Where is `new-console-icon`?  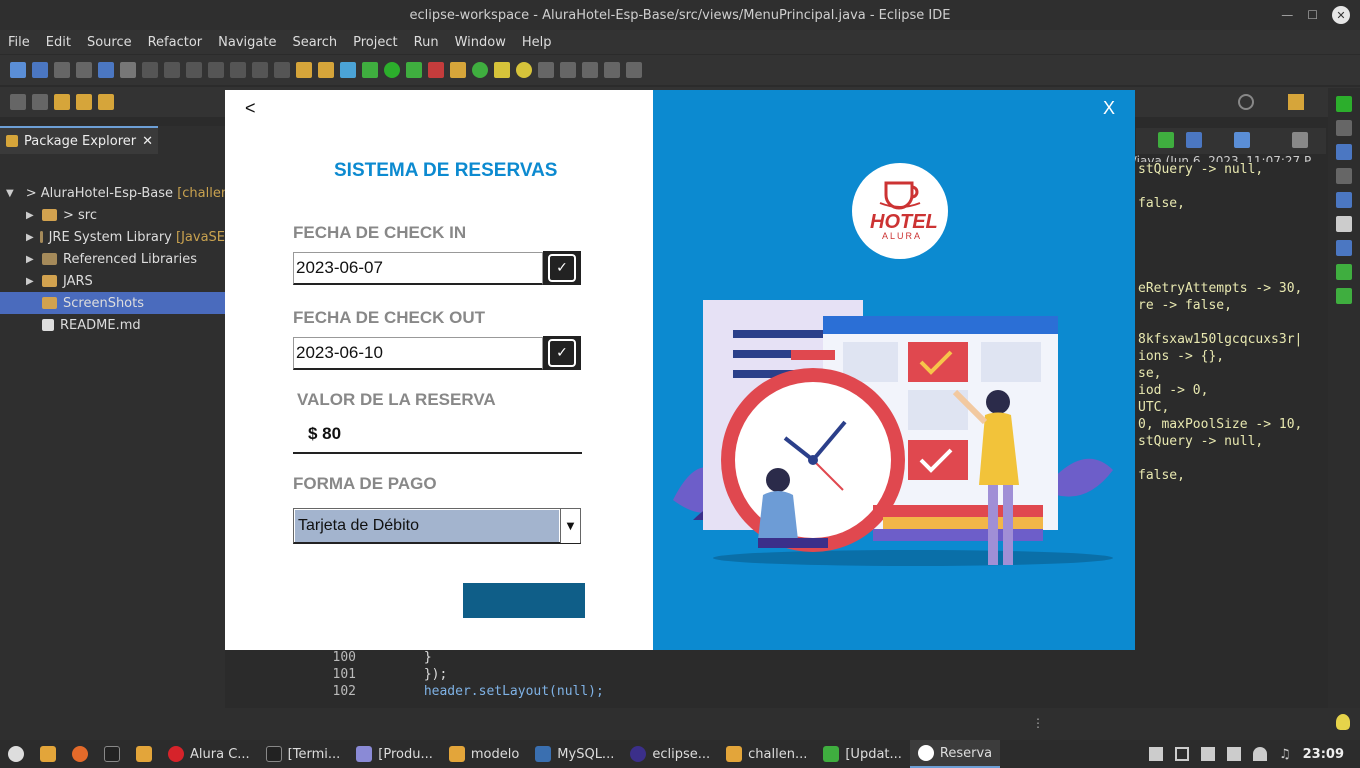 new-console-icon is located at coordinates (1242, 140).